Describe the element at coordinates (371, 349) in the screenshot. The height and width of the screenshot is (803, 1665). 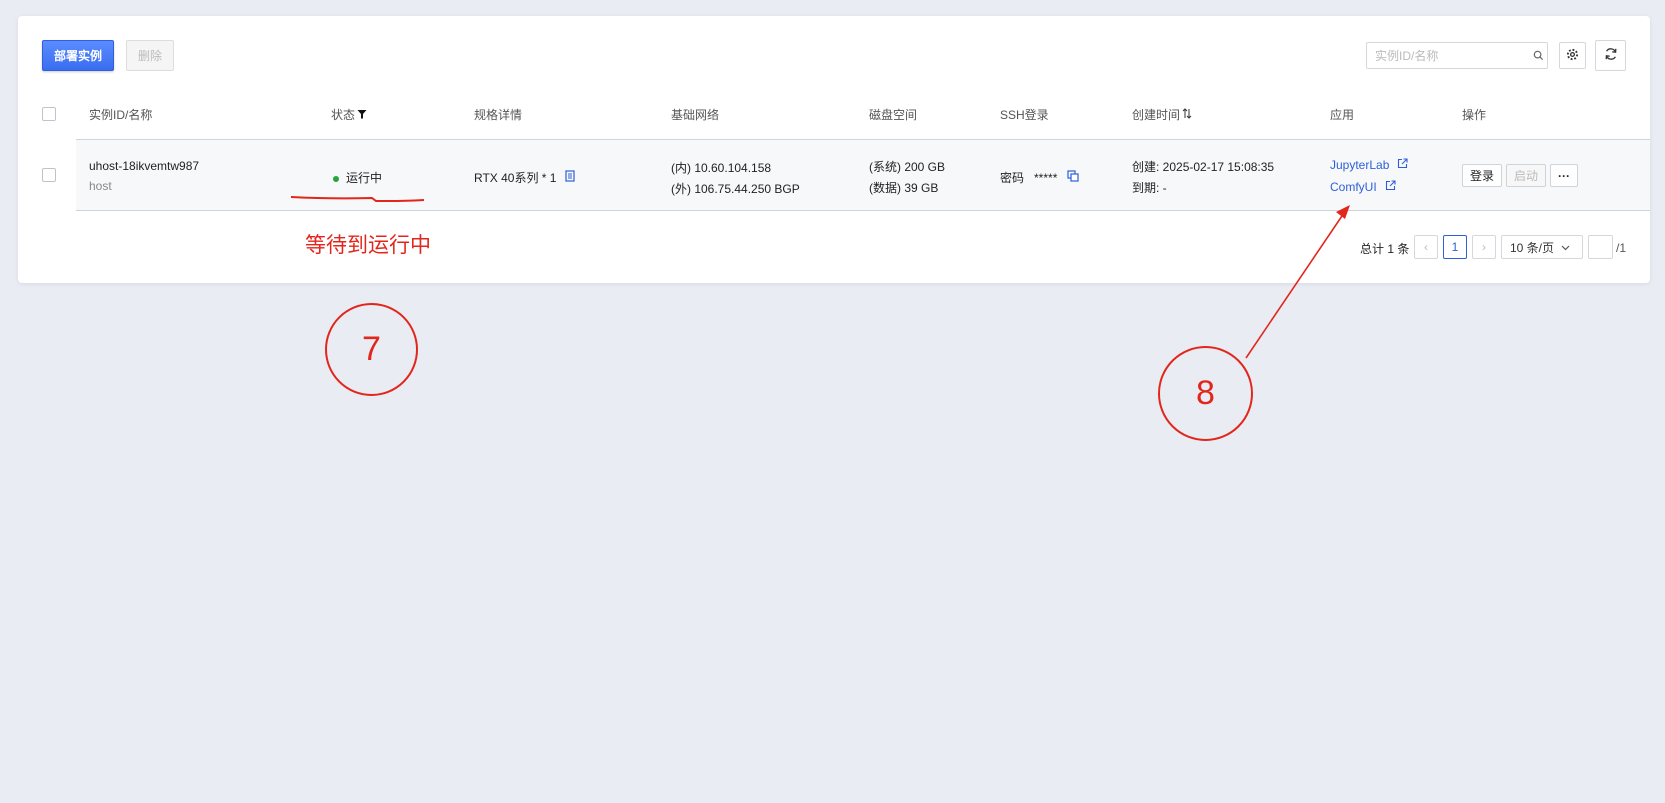
I see `step-7-marker: 7` at that location.